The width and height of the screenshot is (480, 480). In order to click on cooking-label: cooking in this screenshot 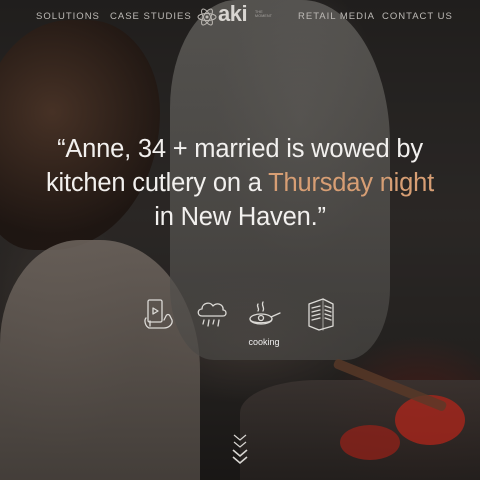, I will do `click(264, 342)`.